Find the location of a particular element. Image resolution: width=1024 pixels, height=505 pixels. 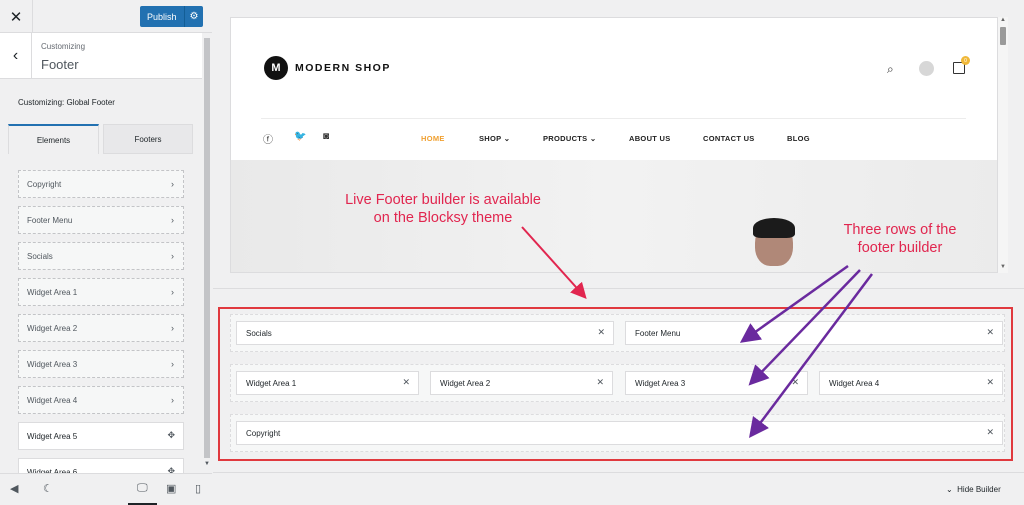

instagram-icon: ◙ is located at coordinates (326, 136).